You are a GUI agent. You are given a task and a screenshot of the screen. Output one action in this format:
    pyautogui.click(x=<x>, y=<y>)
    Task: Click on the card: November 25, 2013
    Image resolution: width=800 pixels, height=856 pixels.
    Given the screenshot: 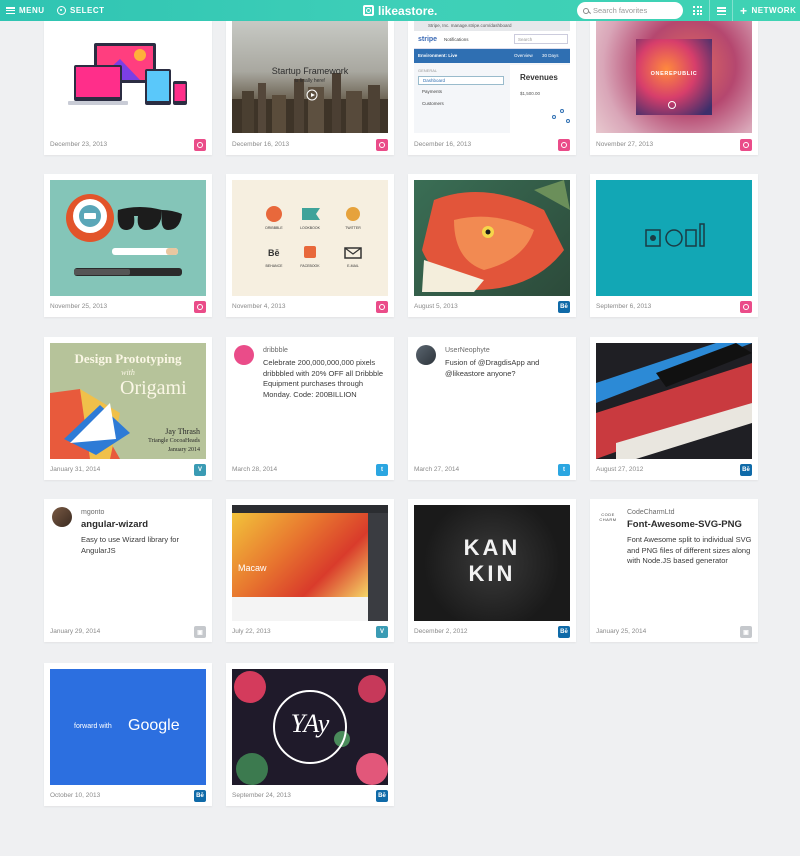 What is the action you would take?
    pyautogui.click(x=128, y=245)
    